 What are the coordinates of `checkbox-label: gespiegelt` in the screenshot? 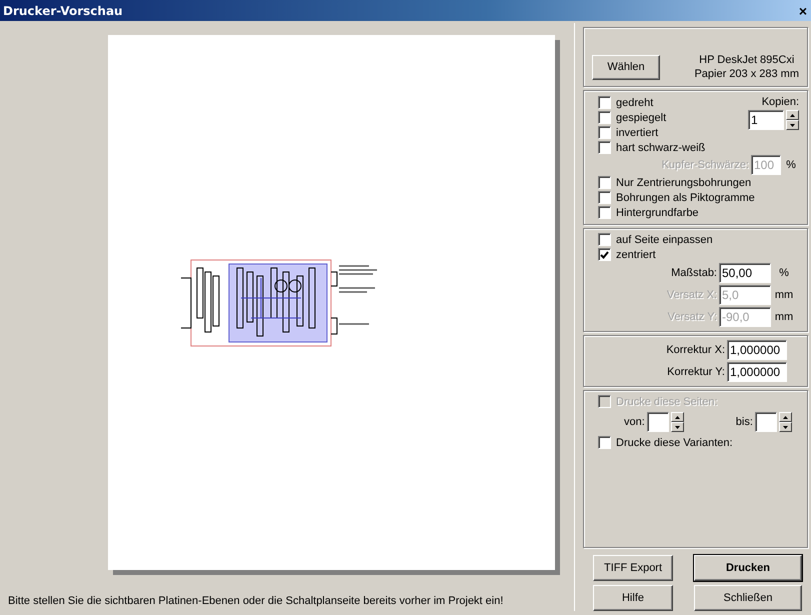 It's located at (641, 118).